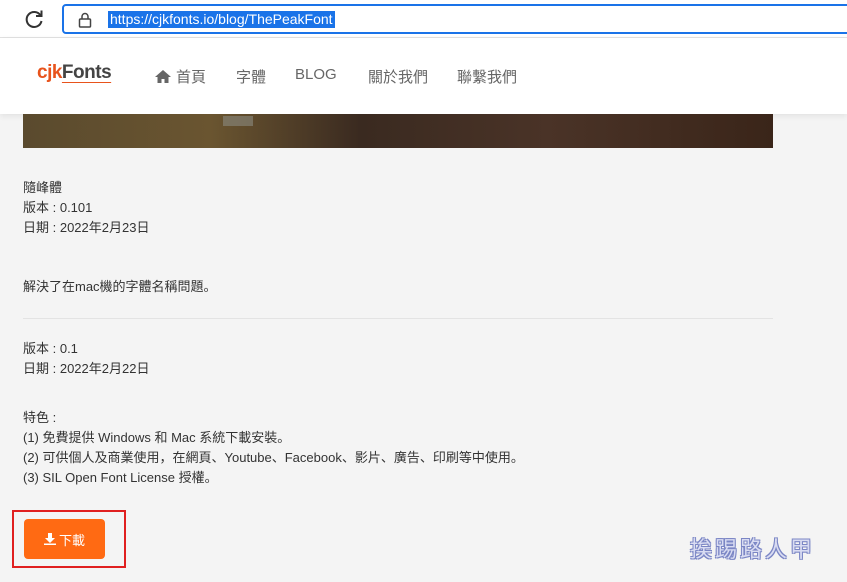 This screenshot has width=847, height=582. I want to click on hero-image, so click(398, 131).